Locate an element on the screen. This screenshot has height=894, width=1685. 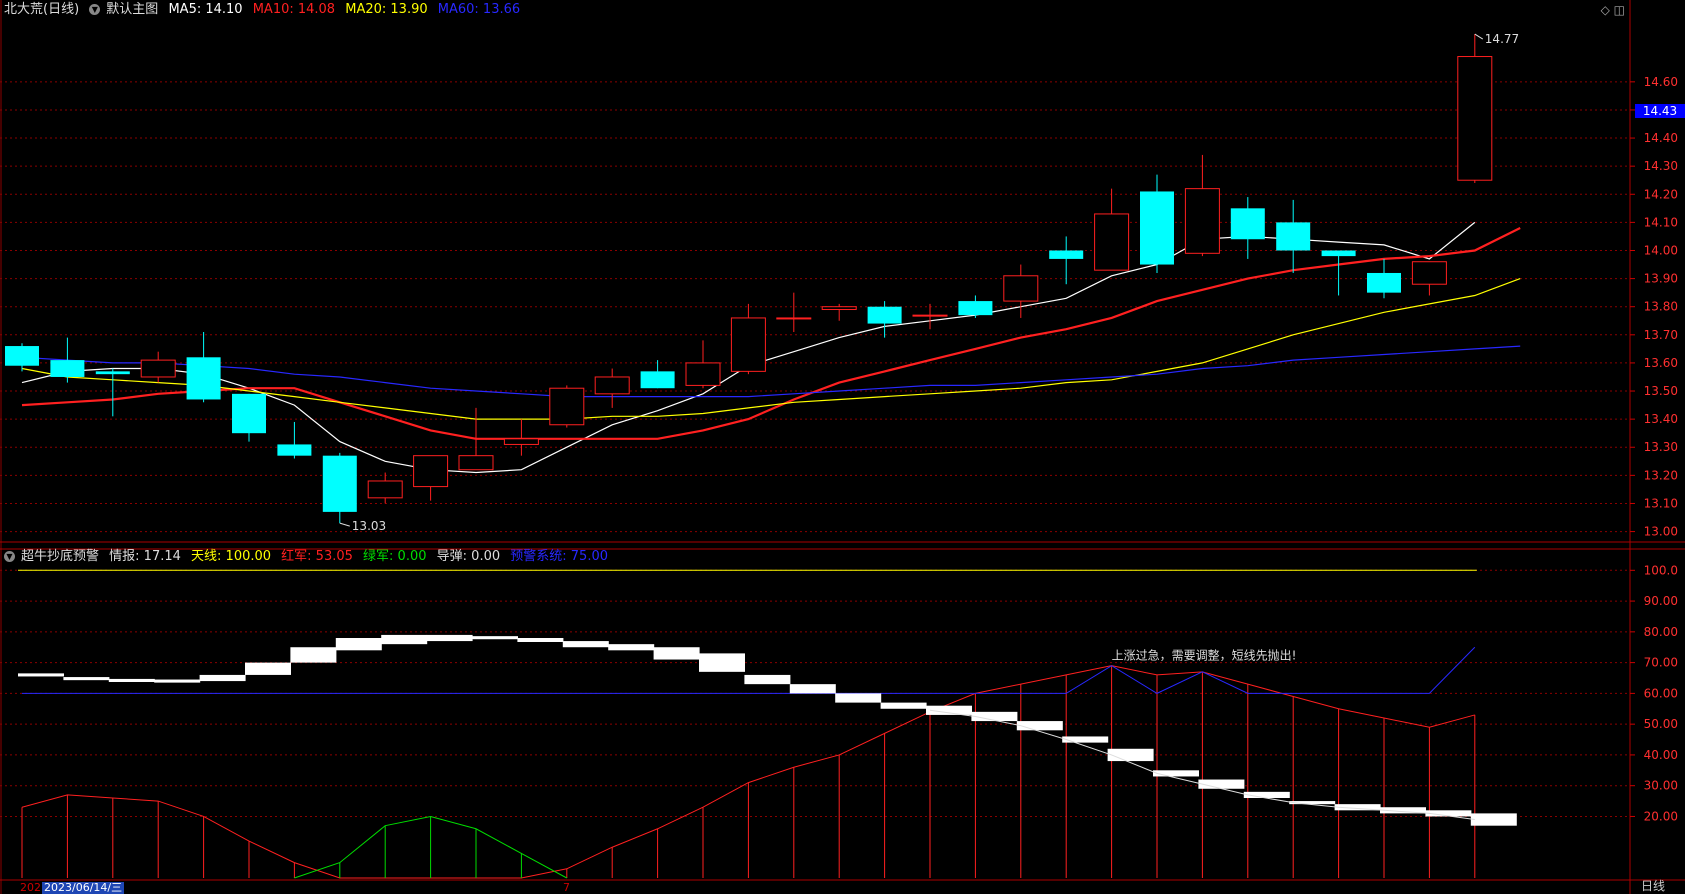
date-cursor-label: 2023/06/14/三 is located at coordinates (83, 887).